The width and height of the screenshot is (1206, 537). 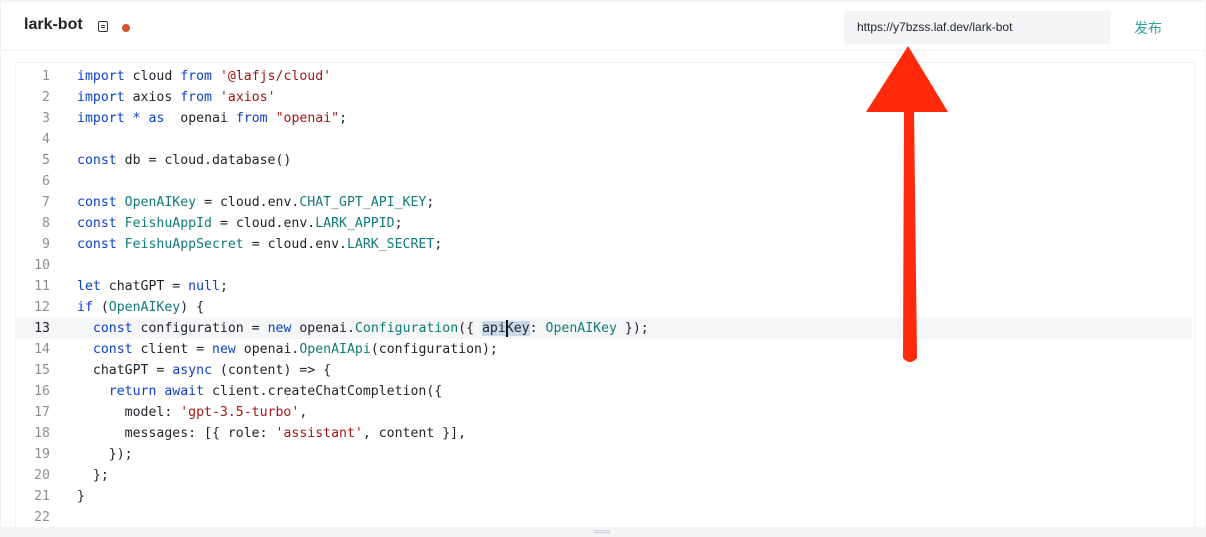 What do you see at coordinates (46, 118) in the screenshot?
I see `line-number: 3` at bounding box center [46, 118].